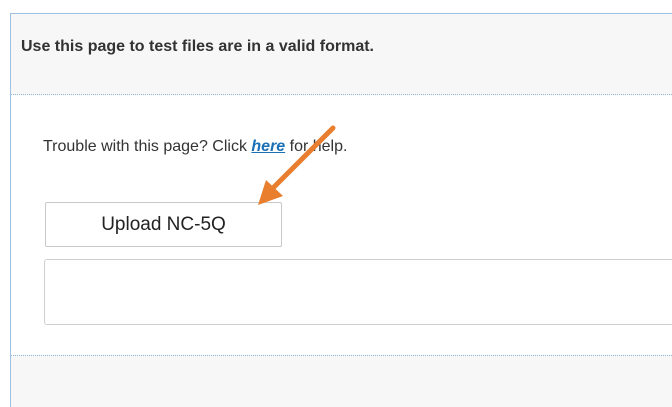 The width and height of the screenshot is (672, 407). What do you see at coordinates (316, 146) in the screenshot?
I see `help-text-suffix: for help.` at bounding box center [316, 146].